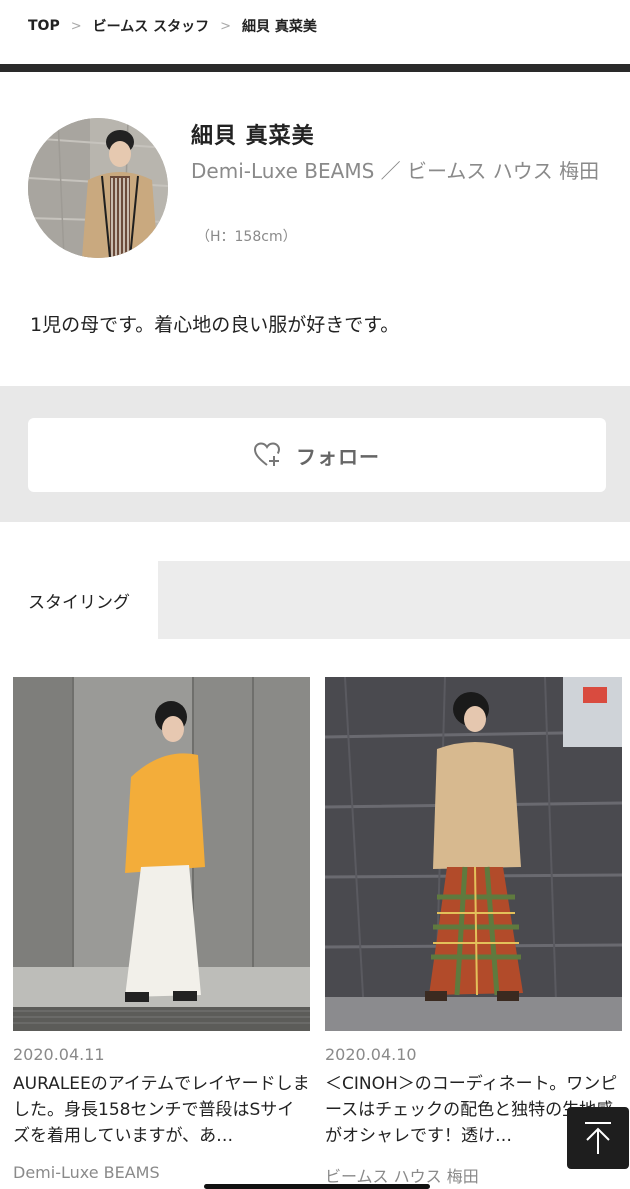 The image size is (630, 1189). I want to click on follow-button: フォロー, so click(317, 455).